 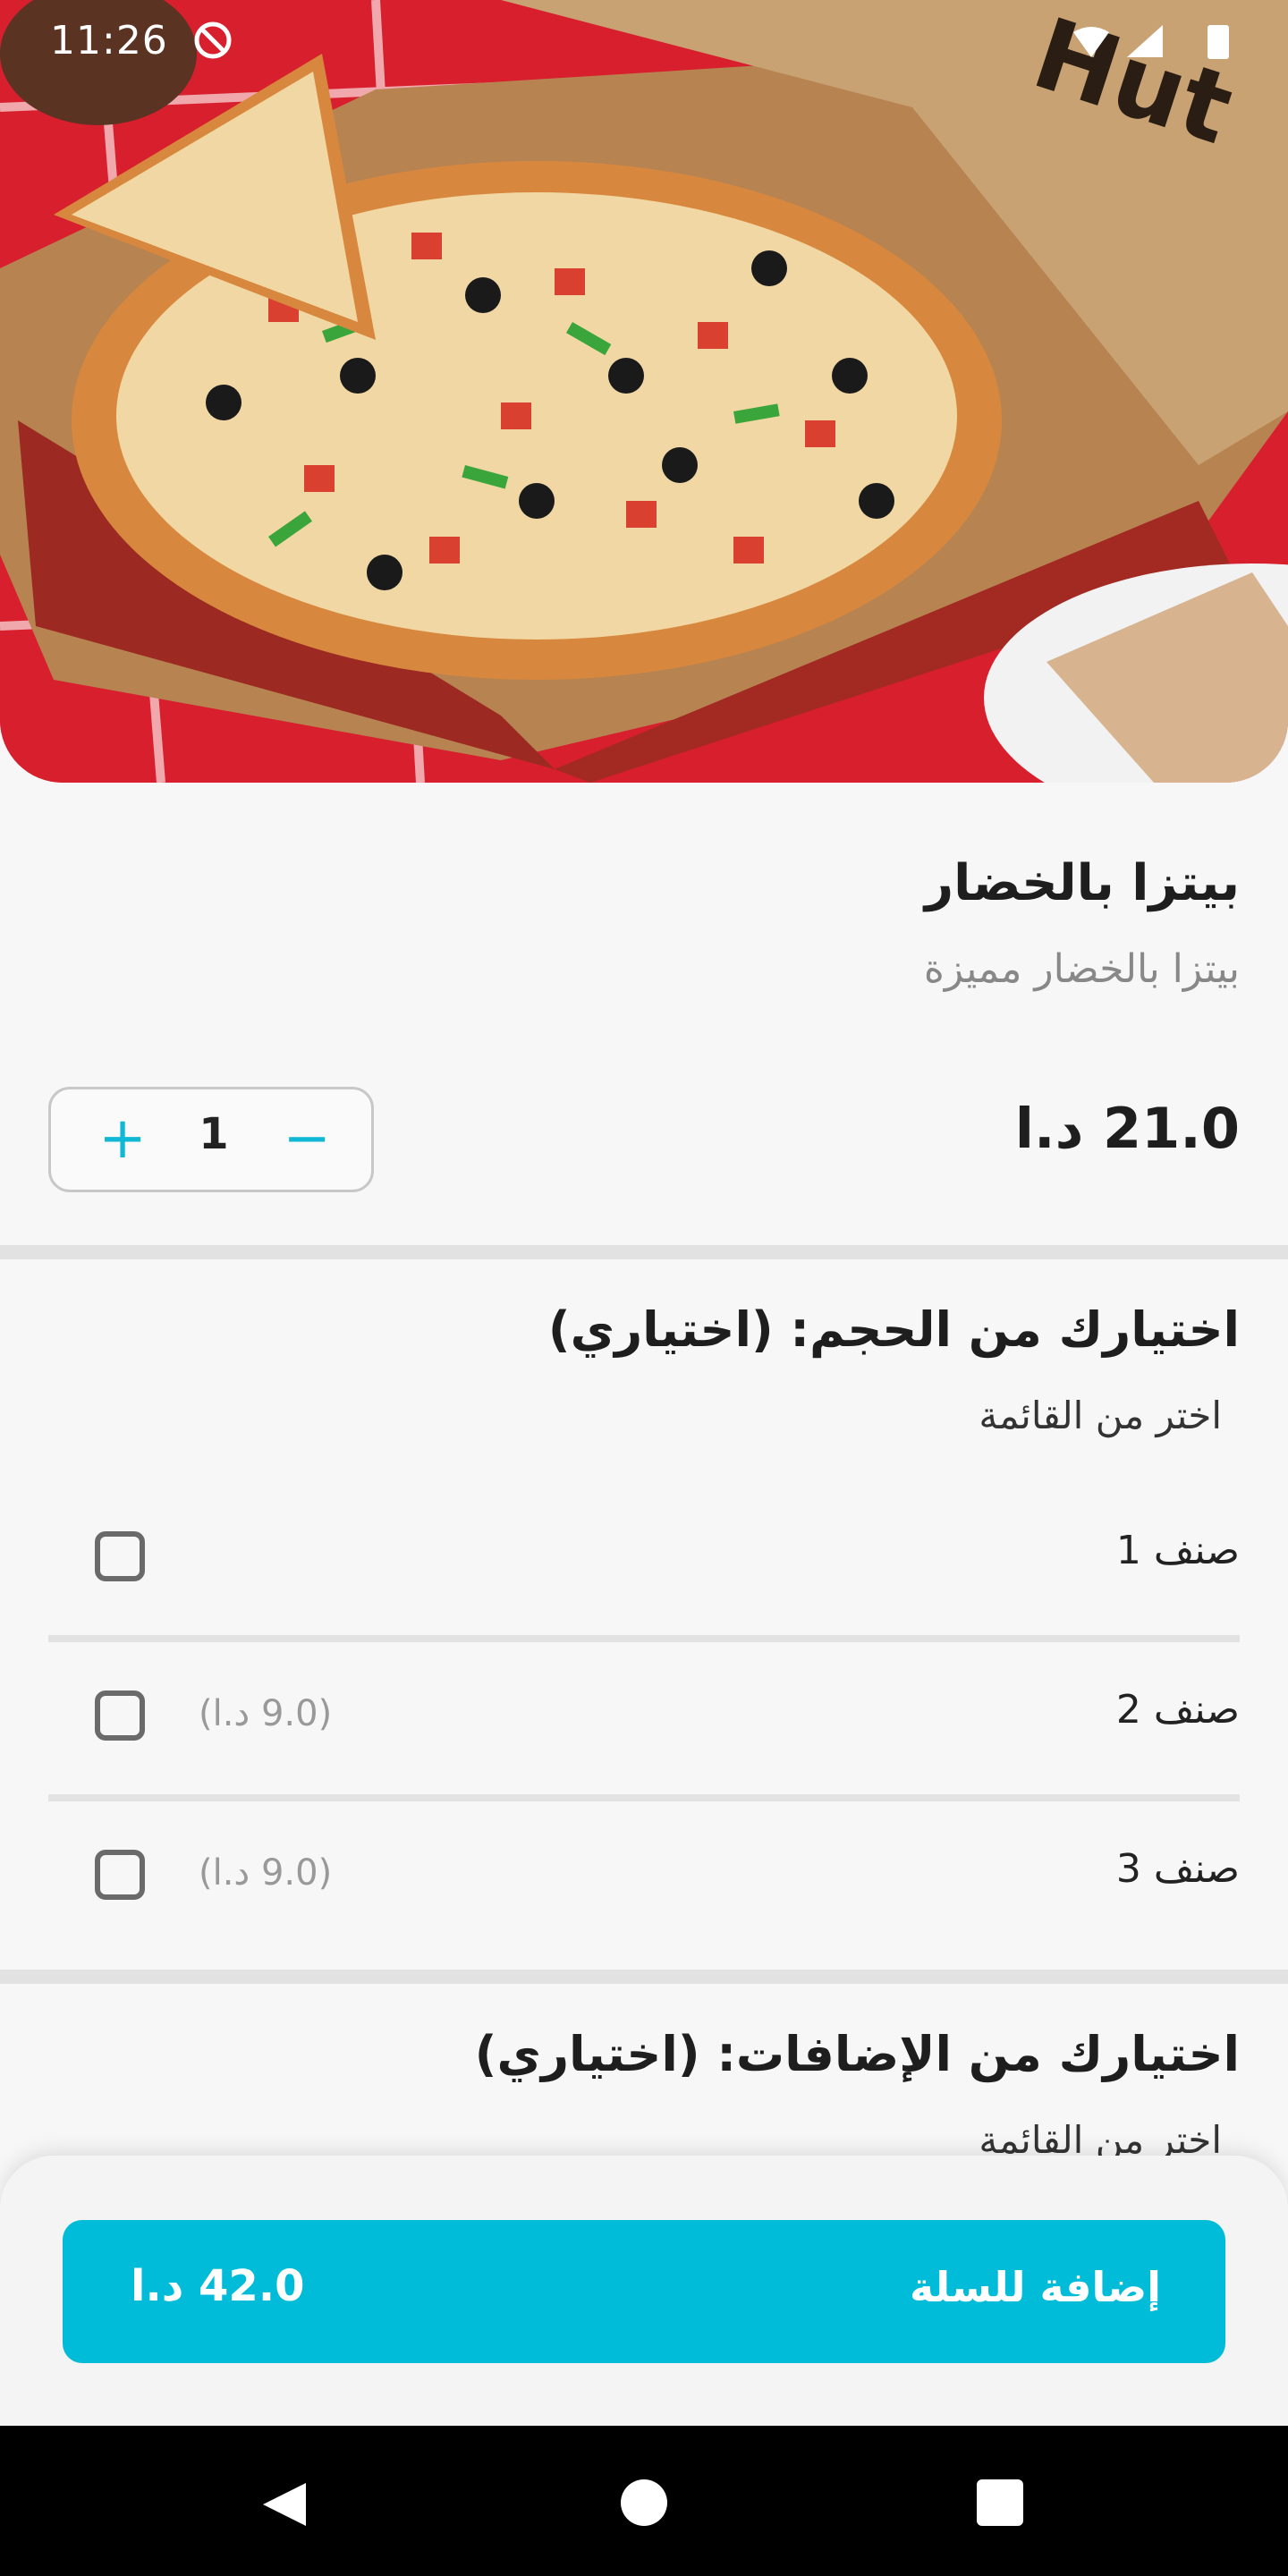 I want to click on quantity-value: 1, so click(x=214, y=1134).